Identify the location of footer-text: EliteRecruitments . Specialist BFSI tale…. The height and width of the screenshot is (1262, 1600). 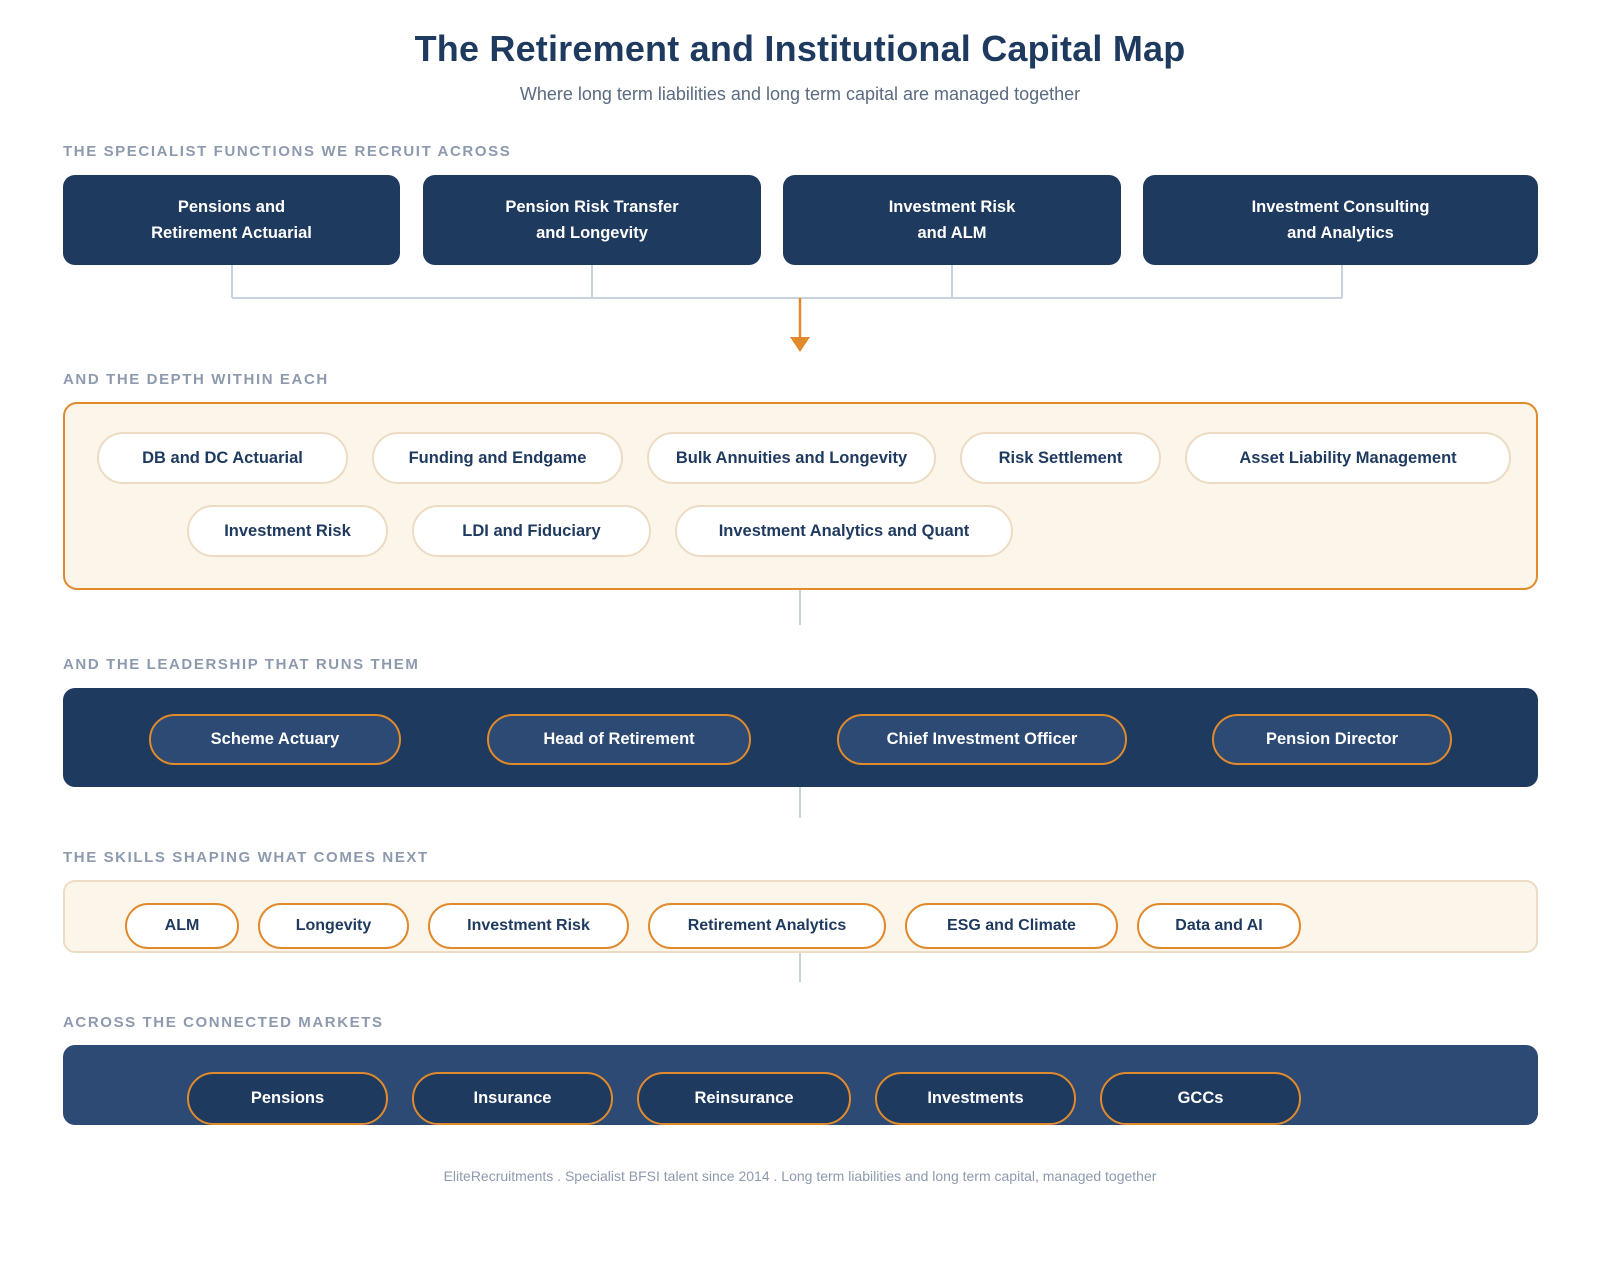
(800, 1176).